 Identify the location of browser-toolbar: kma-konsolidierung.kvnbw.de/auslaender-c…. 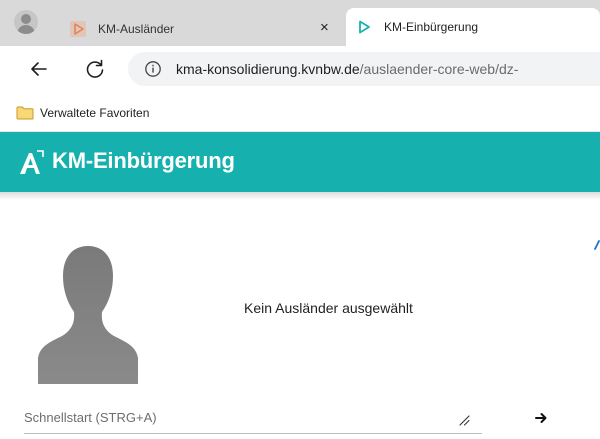
(300, 69).